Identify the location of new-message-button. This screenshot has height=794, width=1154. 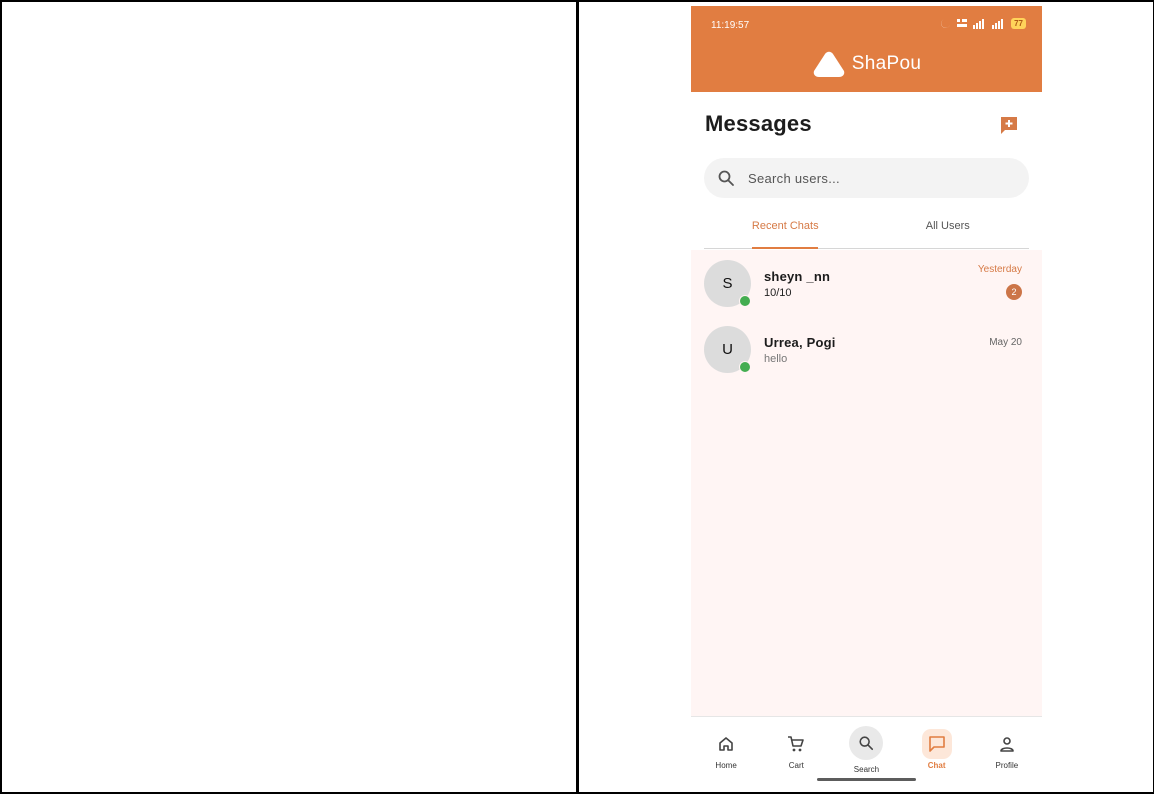
(1009, 125).